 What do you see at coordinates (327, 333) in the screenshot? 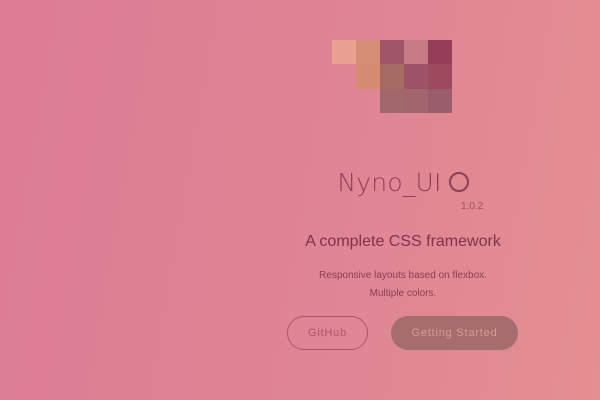
I see `github-button: GitHub` at bounding box center [327, 333].